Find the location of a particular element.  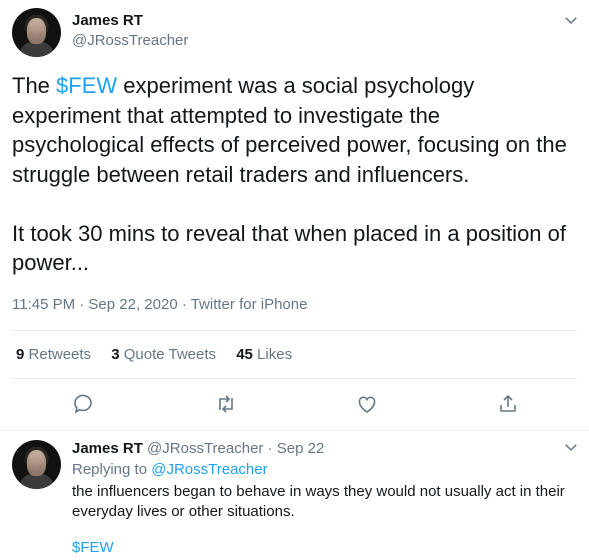

retweets-label: Retweets is located at coordinates (60, 354).